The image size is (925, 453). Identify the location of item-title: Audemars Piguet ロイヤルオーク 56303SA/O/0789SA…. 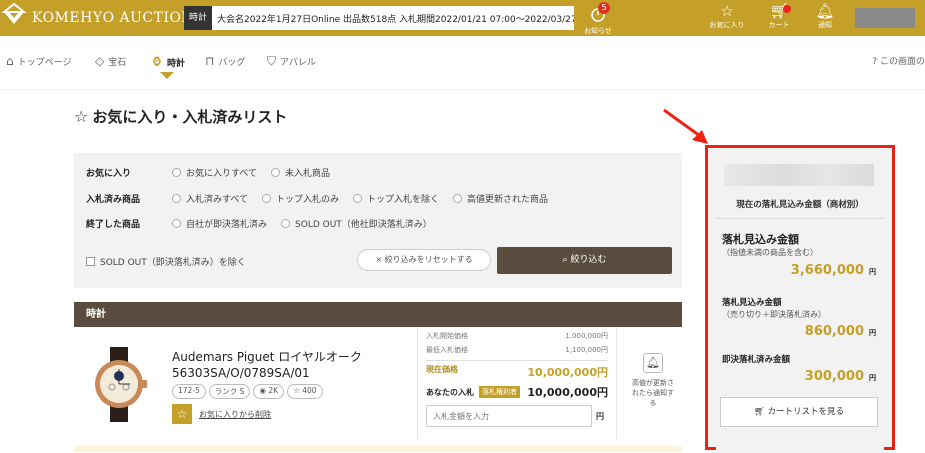
(287, 365).